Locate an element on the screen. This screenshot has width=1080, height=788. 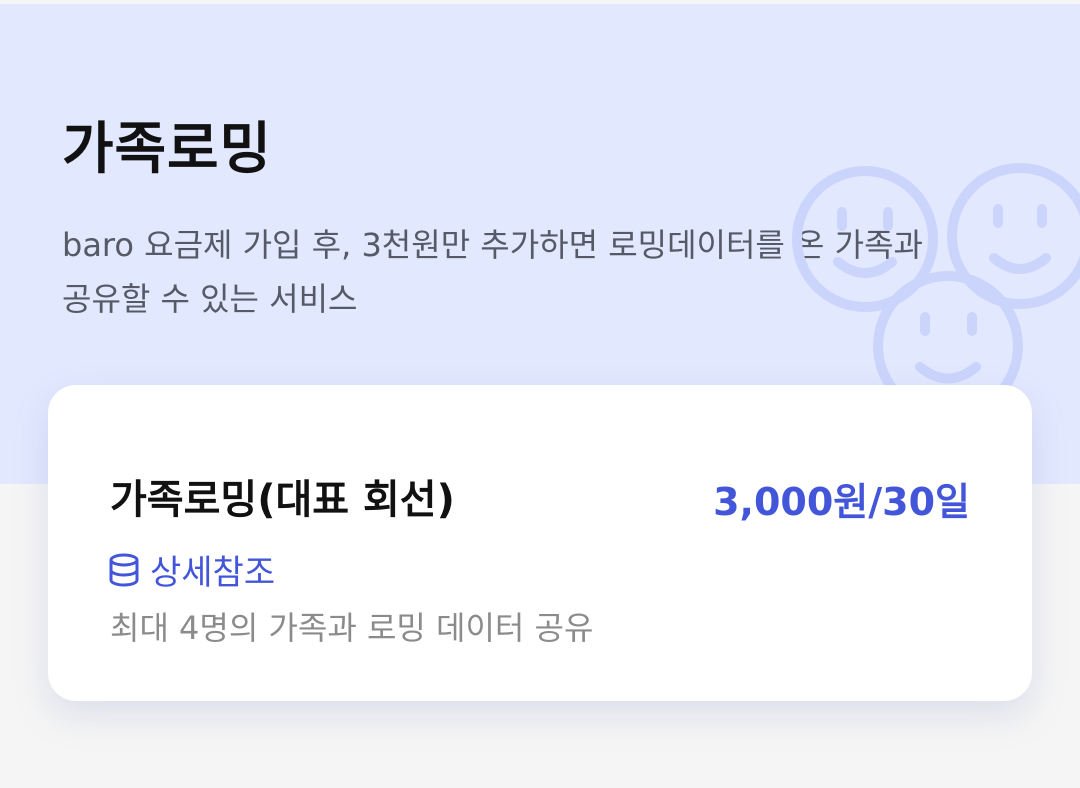
detail-link-label: 상세참조 is located at coordinates (213, 573).